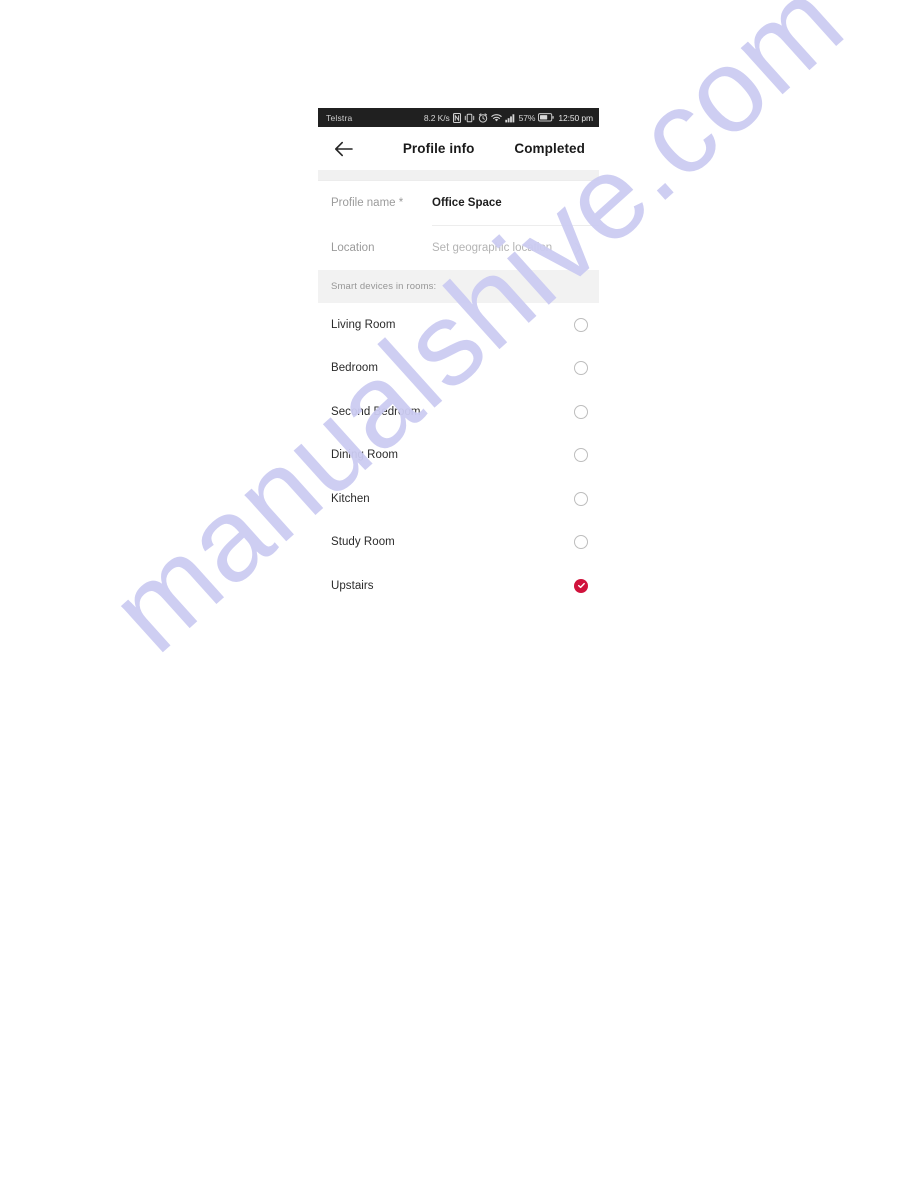 Image resolution: width=918 pixels, height=1188 pixels. Describe the element at coordinates (458, 499) in the screenshot. I see `room-row-kitchen: Kitchen` at that location.